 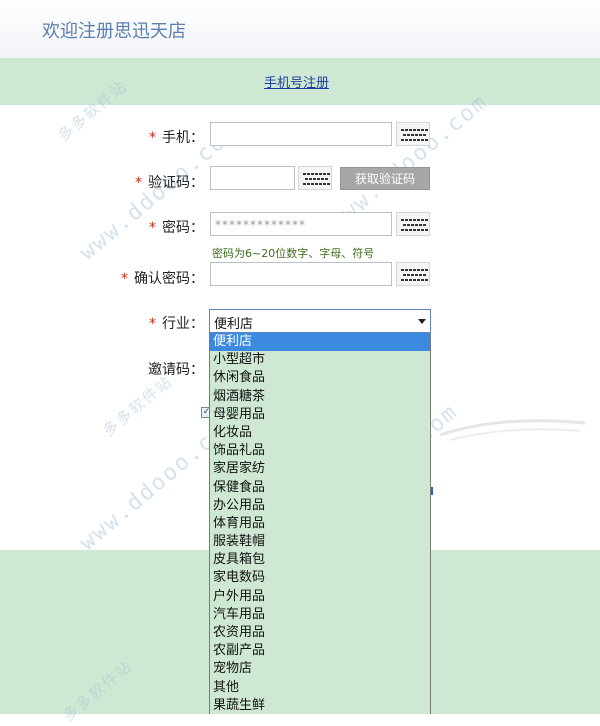 What do you see at coordinates (234, 324) in the screenshot?
I see `industry-select-value: 便利店` at bounding box center [234, 324].